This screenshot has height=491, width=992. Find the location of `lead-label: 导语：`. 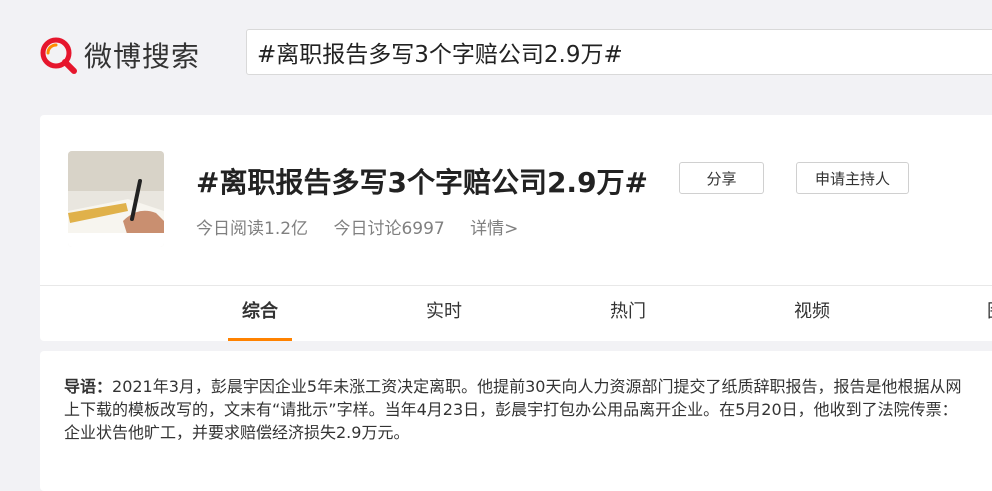

lead-label: 导语： is located at coordinates (88, 386).